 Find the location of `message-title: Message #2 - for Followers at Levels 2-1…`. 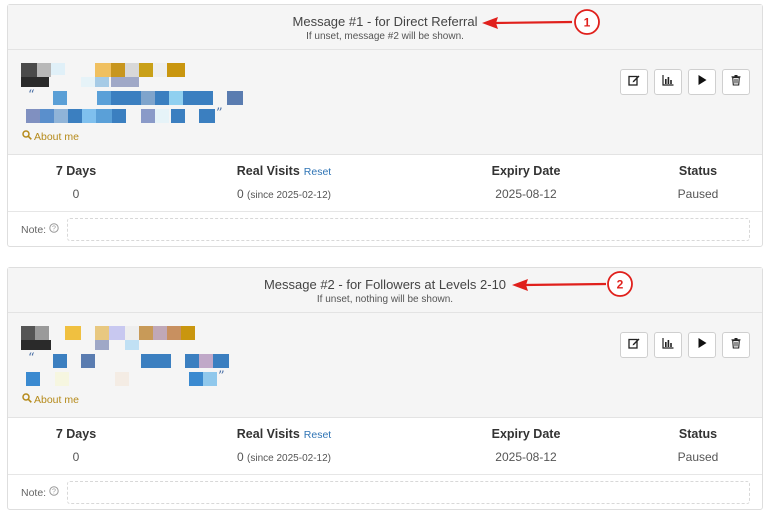

message-title: Message #2 - for Followers at Levels 2-1… is located at coordinates (385, 284).